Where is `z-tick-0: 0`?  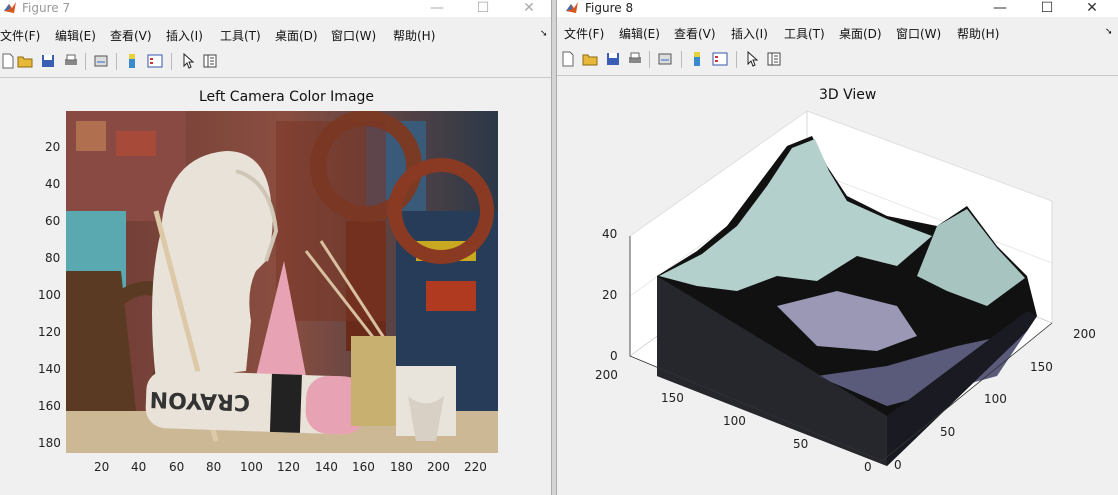 z-tick-0: 0 is located at coordinates (614, 356).